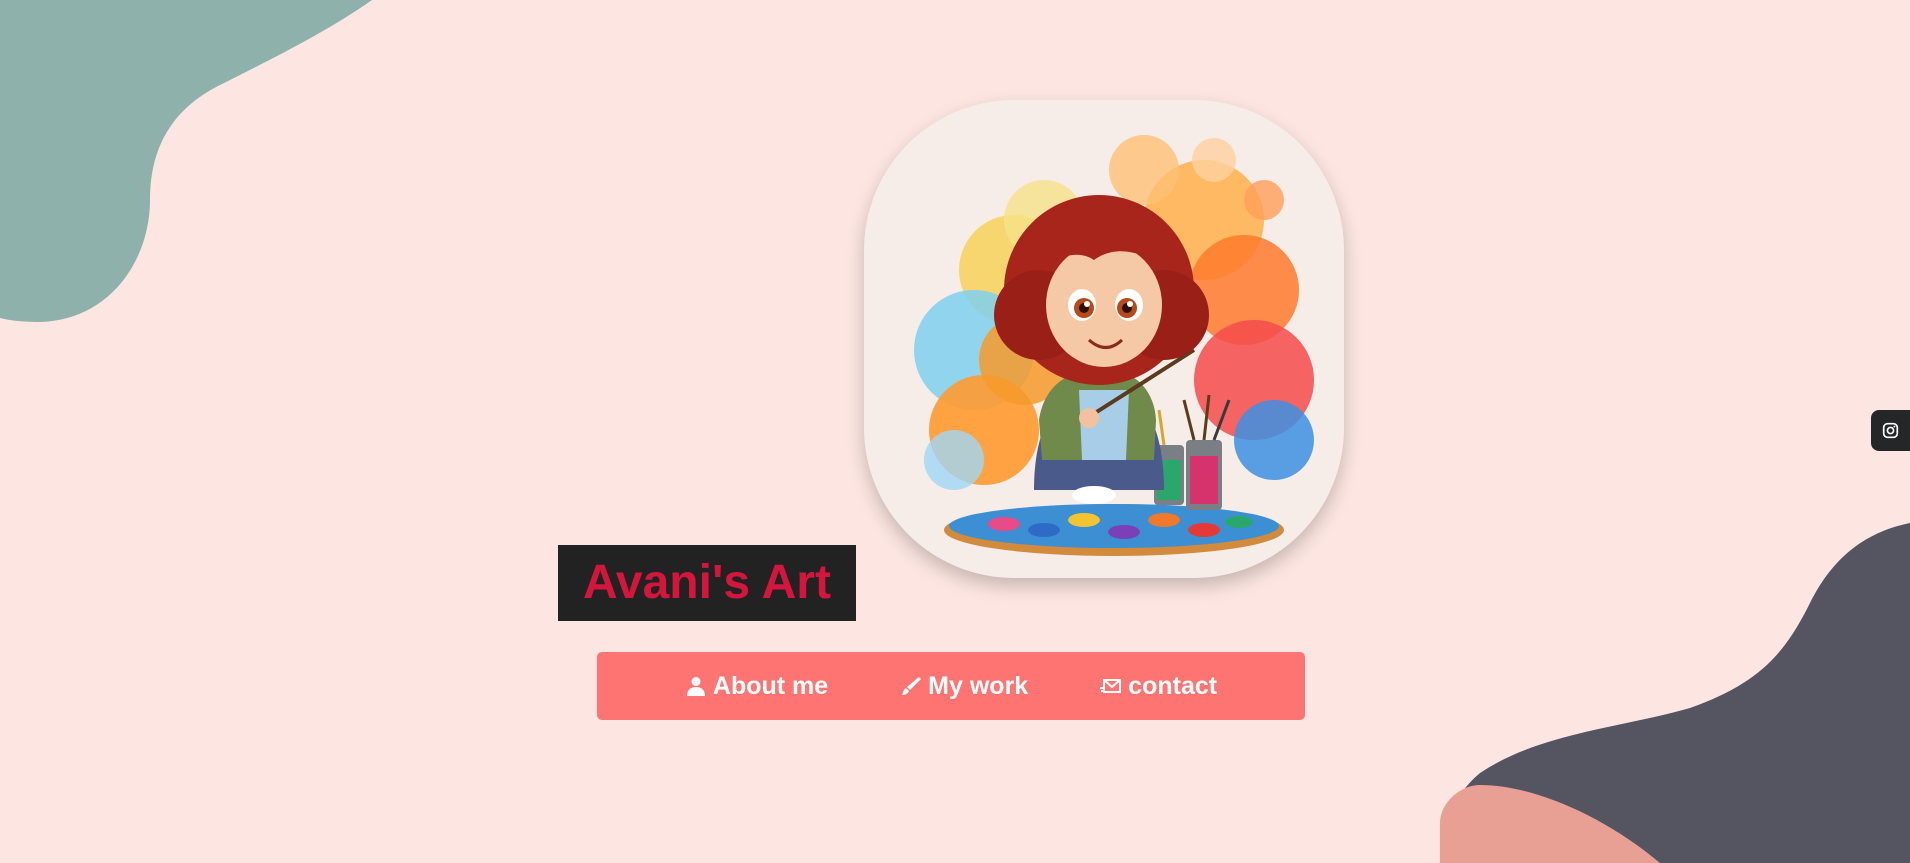 The width and height of the screenshot is (1910, 863). I want to click on nav-about-me-link: About me, so click(756, 686).